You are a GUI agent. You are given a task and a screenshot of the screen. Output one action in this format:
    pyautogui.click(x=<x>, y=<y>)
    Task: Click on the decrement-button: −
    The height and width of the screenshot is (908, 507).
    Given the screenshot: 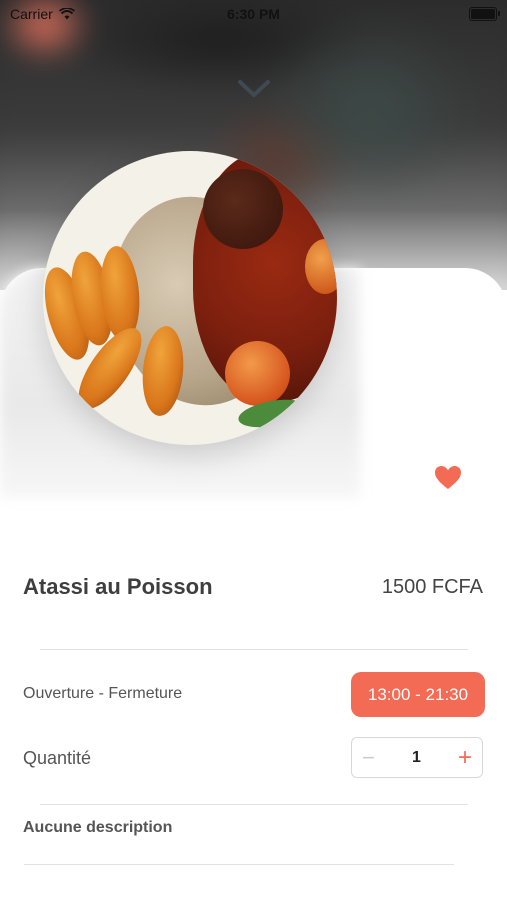 What is the action you would take?
    pyautogui.click(x=368, y=757)
    